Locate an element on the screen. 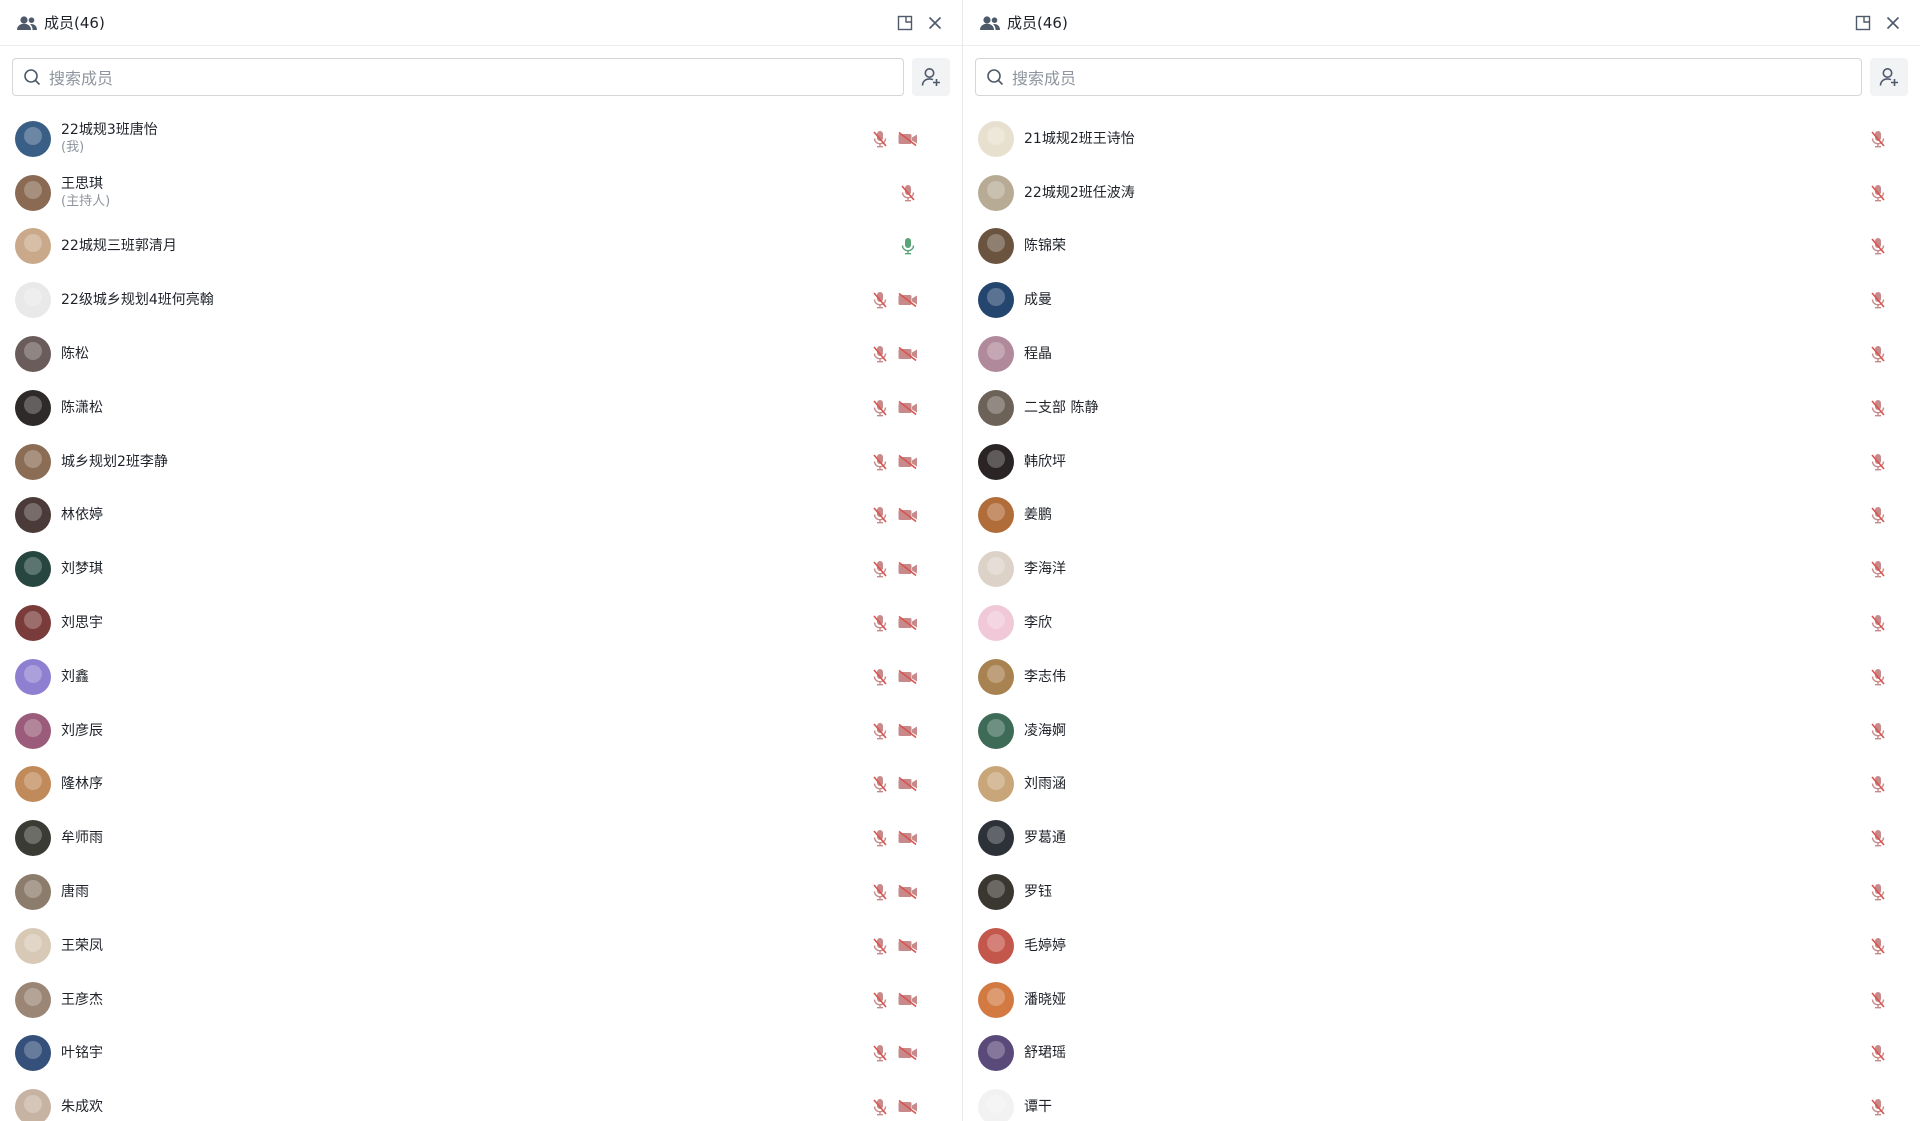 This screenshot has height=1121, width=1920. member-row: 22城规三班郭清月 is located at coordinates (481, 247).